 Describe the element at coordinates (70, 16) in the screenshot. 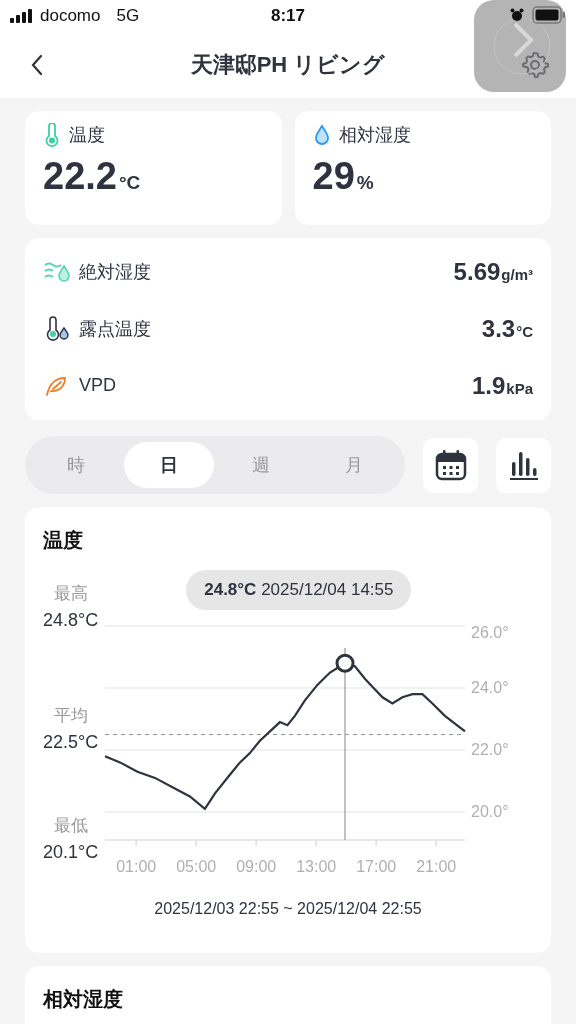

I see `carrier-name: docomo` at that location.